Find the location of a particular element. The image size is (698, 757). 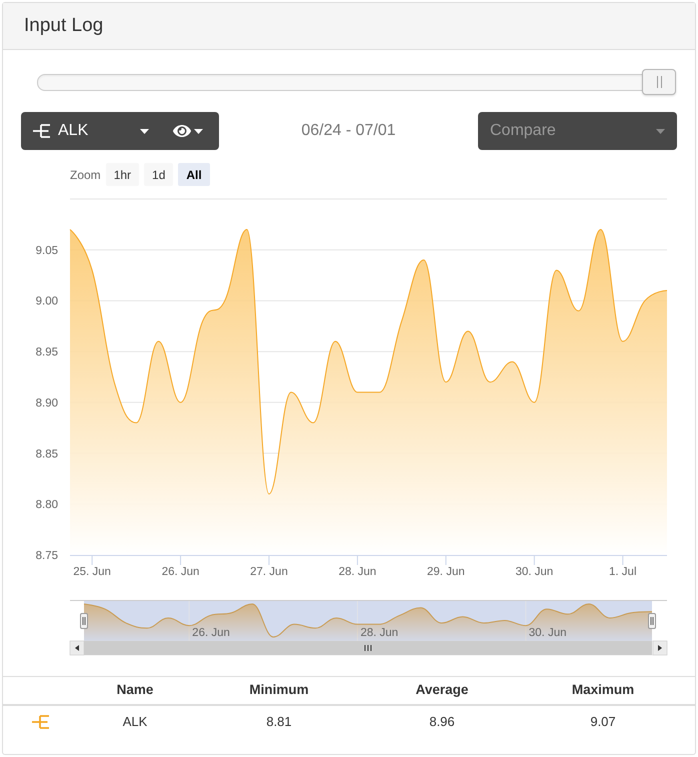

table-cell-text: 8.96 is located at coordinates (442, 721).